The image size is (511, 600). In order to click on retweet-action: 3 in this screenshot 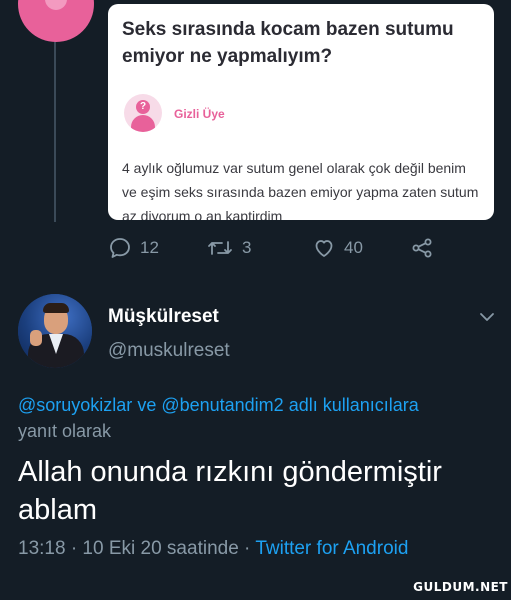, I will do `click(228, 248)`.